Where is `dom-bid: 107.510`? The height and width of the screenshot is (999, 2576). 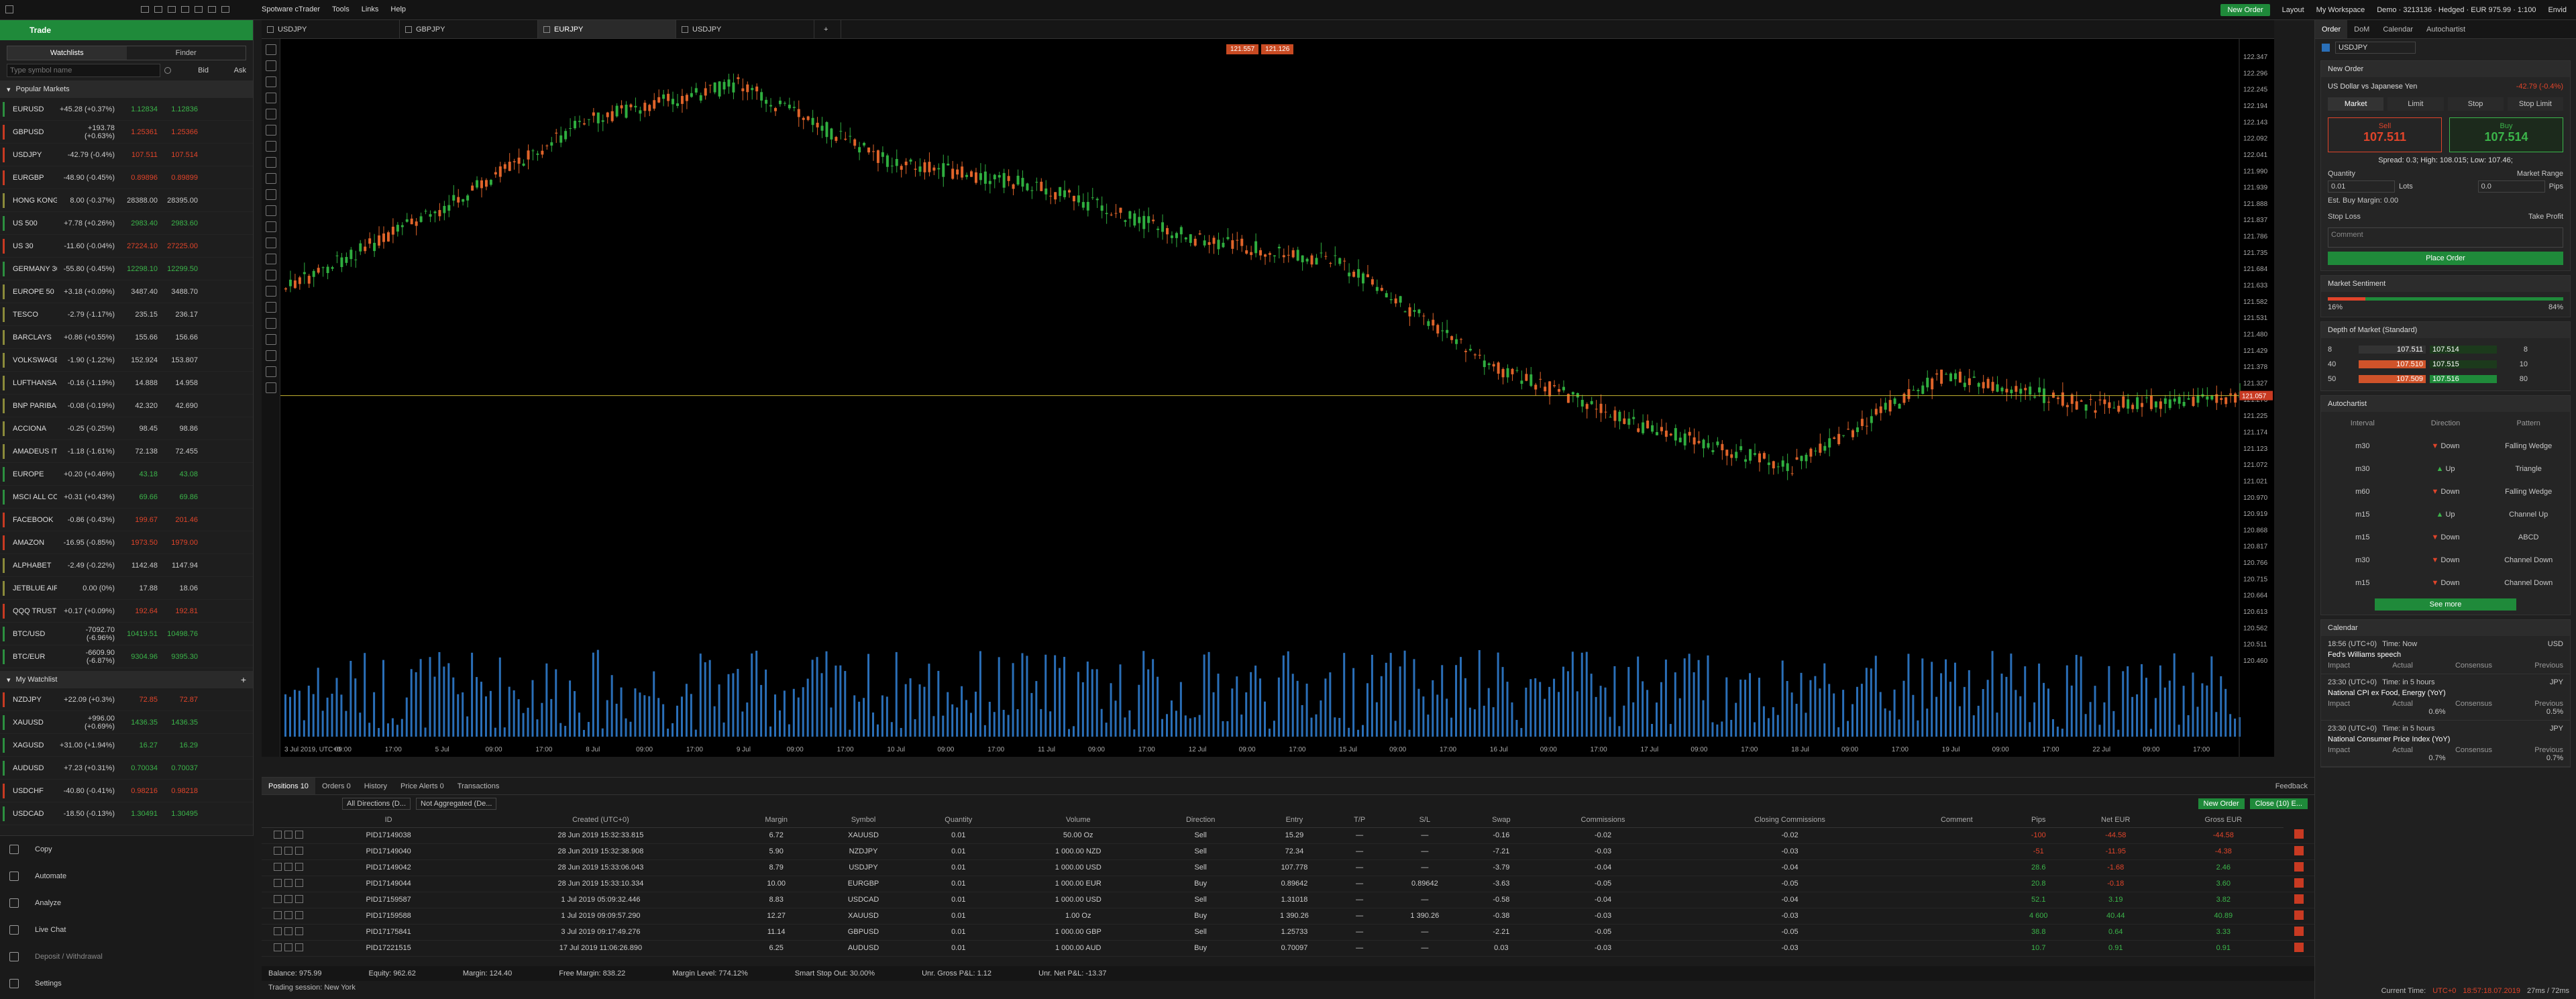
dom-bid: 107.510 is located at coordinates (2392, 364).